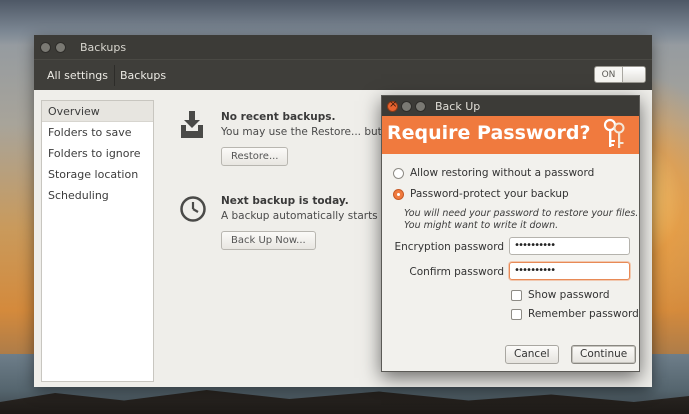 This screenshot has height=414, width=689. I want to click on show-password-label: Show password, so click(569, 295).